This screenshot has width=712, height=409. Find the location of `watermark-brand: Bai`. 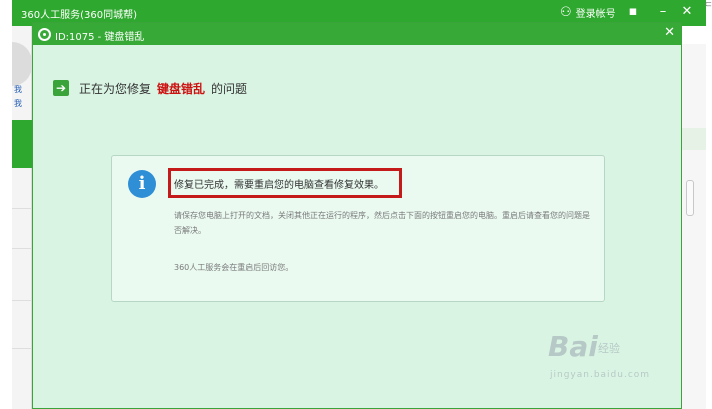

watermark-brand: Bai is located at coordinates (573, 346).